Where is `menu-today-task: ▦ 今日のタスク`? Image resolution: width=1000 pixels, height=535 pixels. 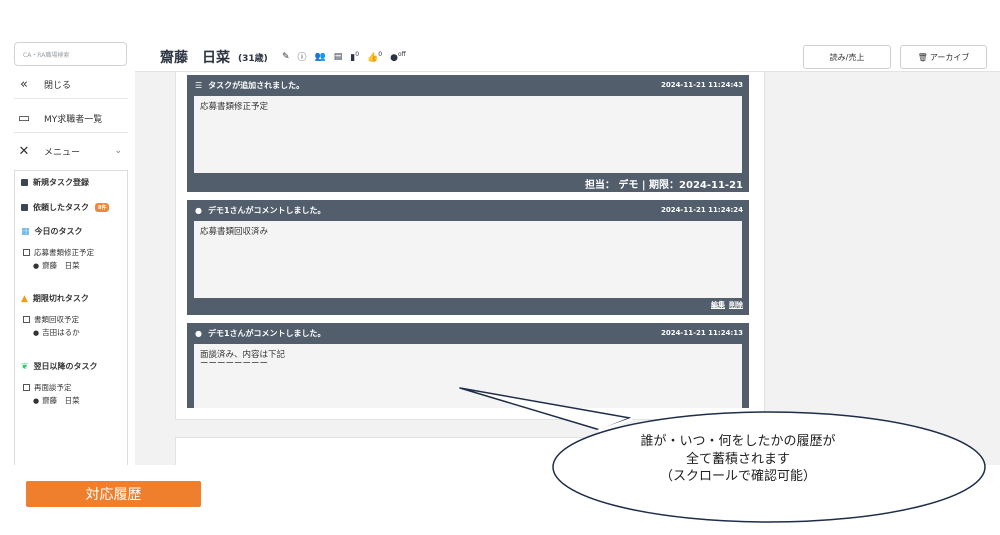
menu-today-task: ▦ 今日のタスク is located at coordinates (52, 231).